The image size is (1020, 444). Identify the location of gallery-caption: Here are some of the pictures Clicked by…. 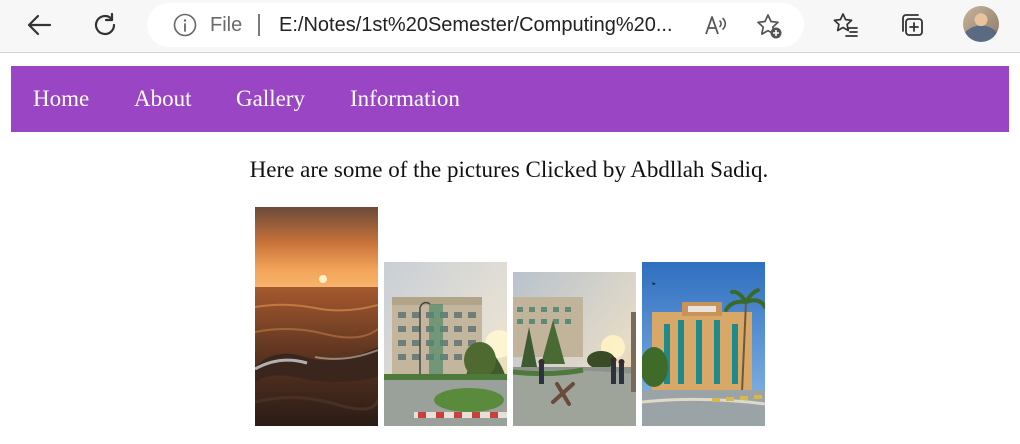
(509, 169).